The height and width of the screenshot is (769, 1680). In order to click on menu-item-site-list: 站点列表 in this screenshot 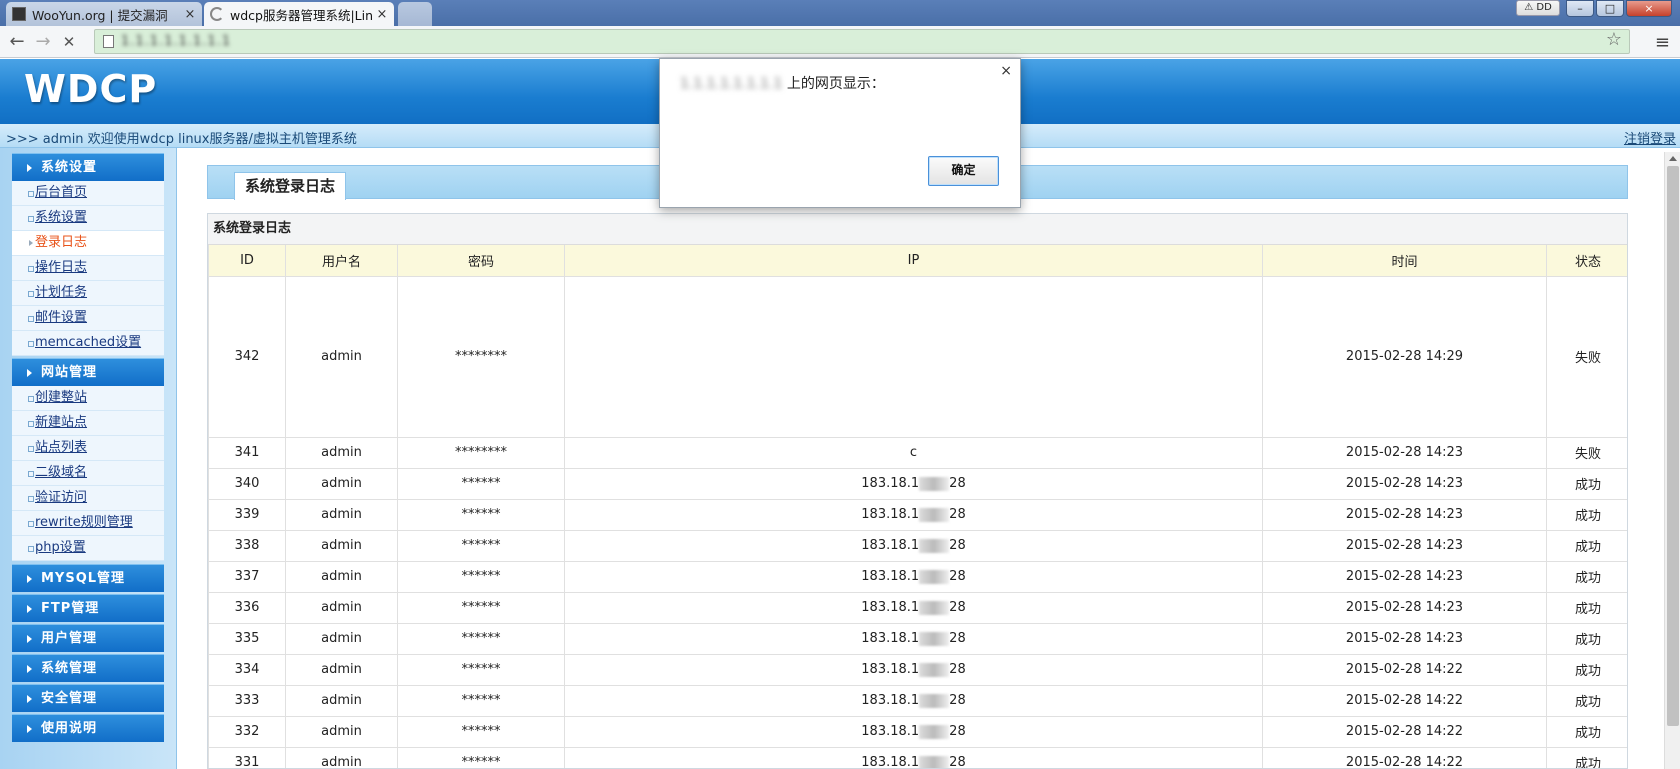, I will do `click(88, 448)`.